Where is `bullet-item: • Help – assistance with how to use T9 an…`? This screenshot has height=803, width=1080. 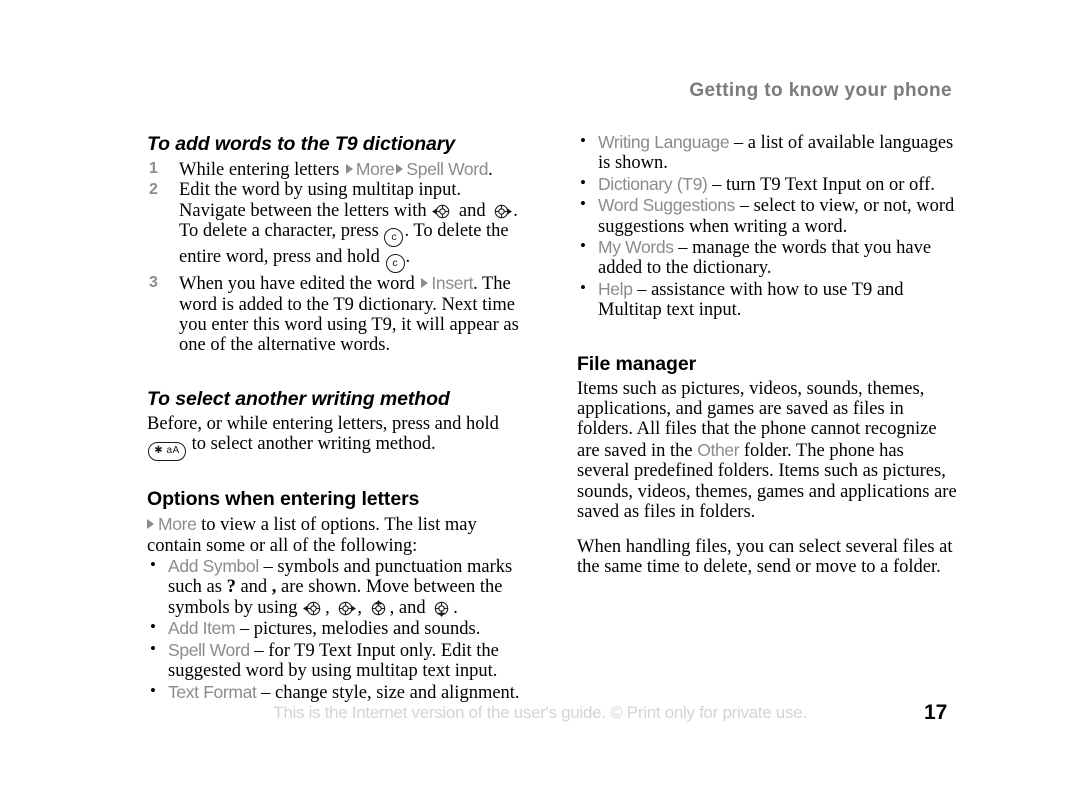 bullet-item: • Help – assistance with how to use T9 an… is located at coordinates (768, 299).